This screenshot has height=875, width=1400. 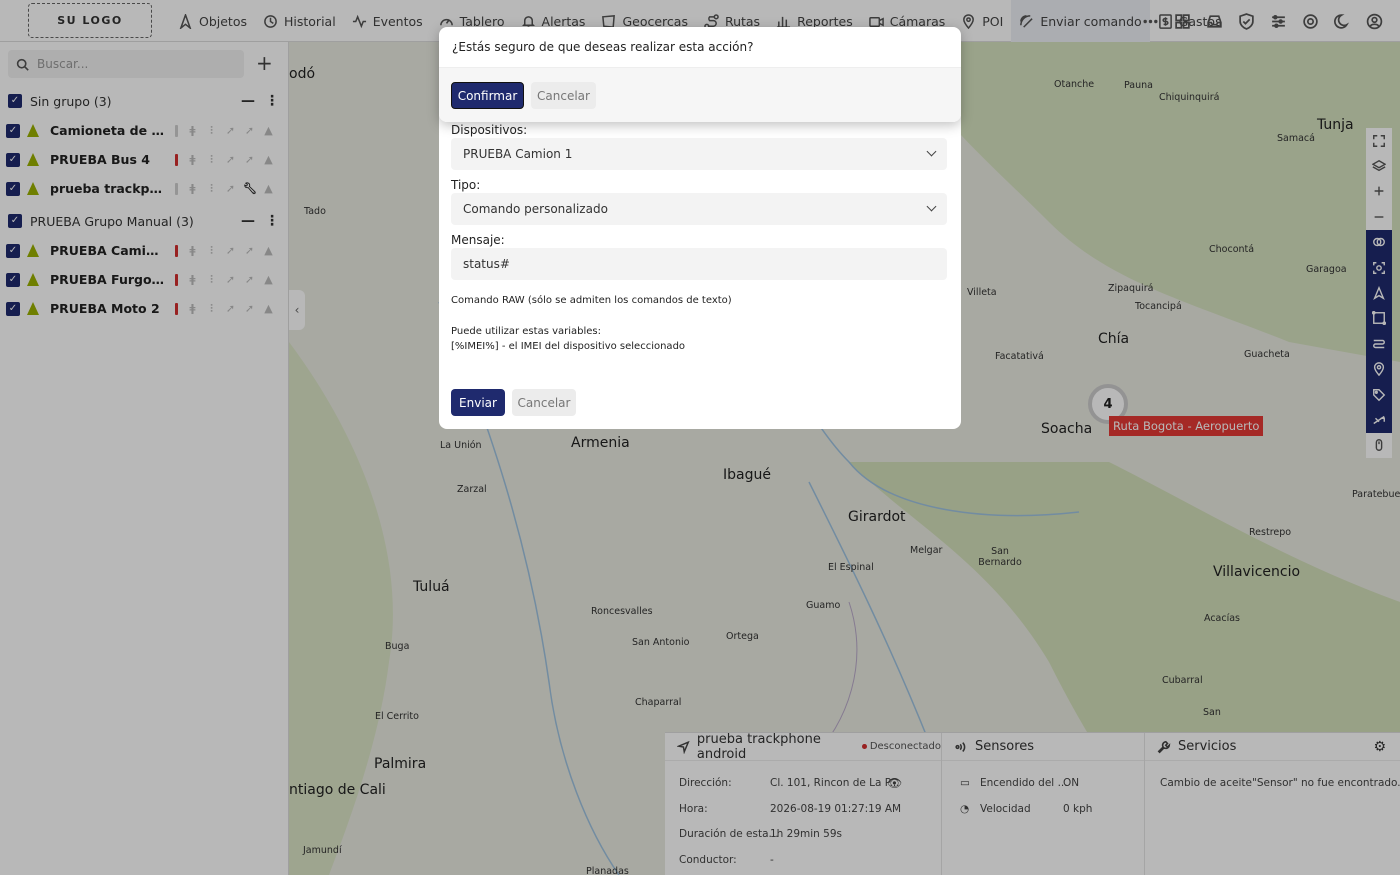 What do you see at coordinates (700, 95) in the screenshot?
I see `confirm-actions: Confirmar Cancelar` at bounding box center [700, 95].